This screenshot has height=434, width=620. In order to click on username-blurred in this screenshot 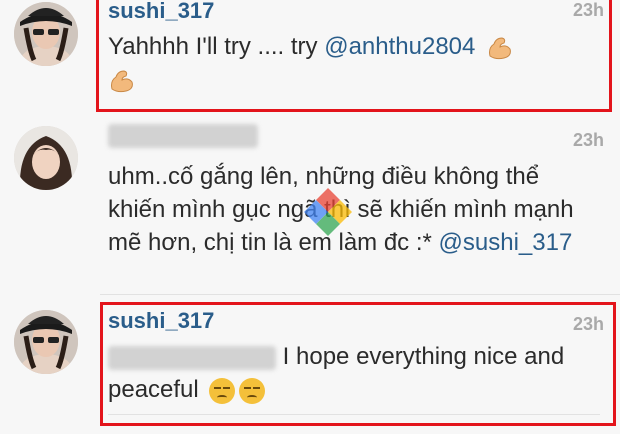, I will do `click(183, 135)`.